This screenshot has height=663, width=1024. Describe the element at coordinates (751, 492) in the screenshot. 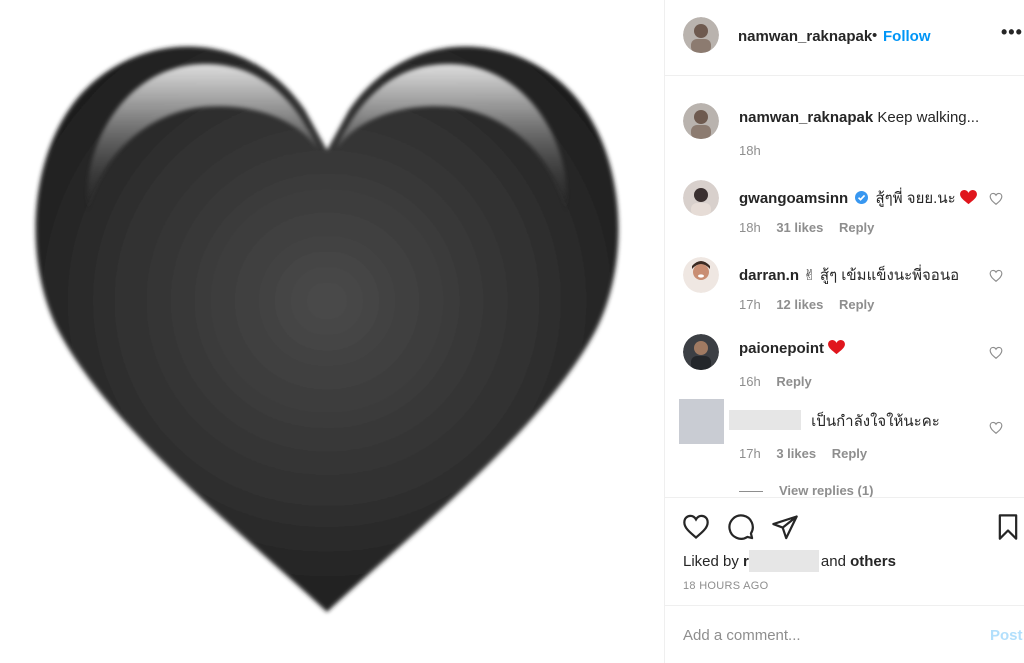

I see `replies-dash` at that location.